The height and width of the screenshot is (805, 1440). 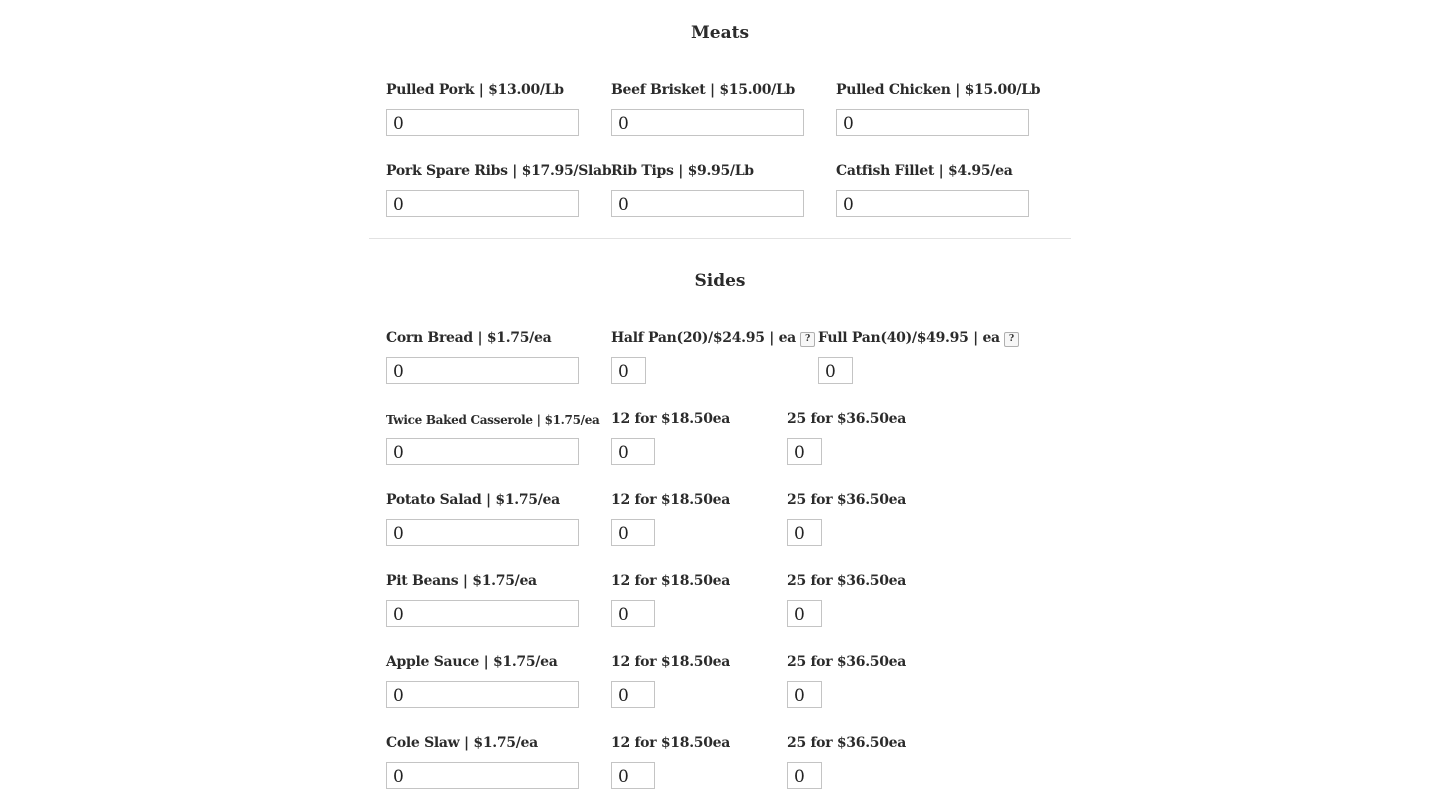 What do you see at coordinates (462, 743) in the screenshot?
I see `cole-slaw-label: Cole Slaw | $1.75/ea` at bounding box center [462, 743].